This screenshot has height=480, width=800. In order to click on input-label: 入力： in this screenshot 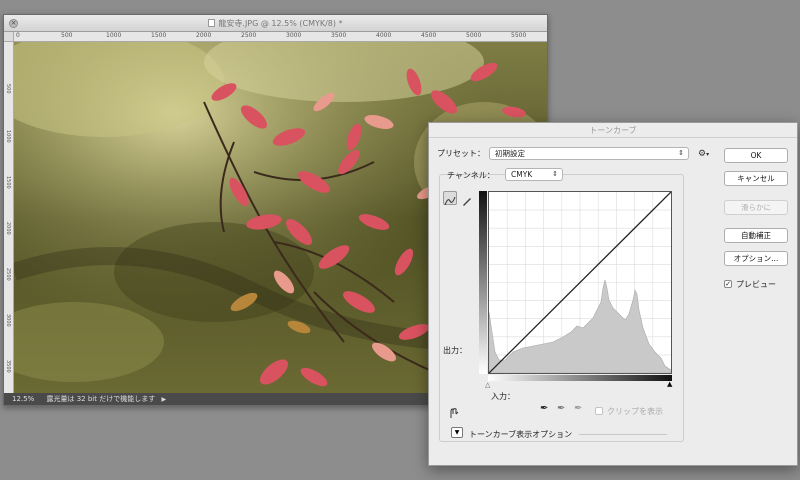, I will do `click(503, 396)`.